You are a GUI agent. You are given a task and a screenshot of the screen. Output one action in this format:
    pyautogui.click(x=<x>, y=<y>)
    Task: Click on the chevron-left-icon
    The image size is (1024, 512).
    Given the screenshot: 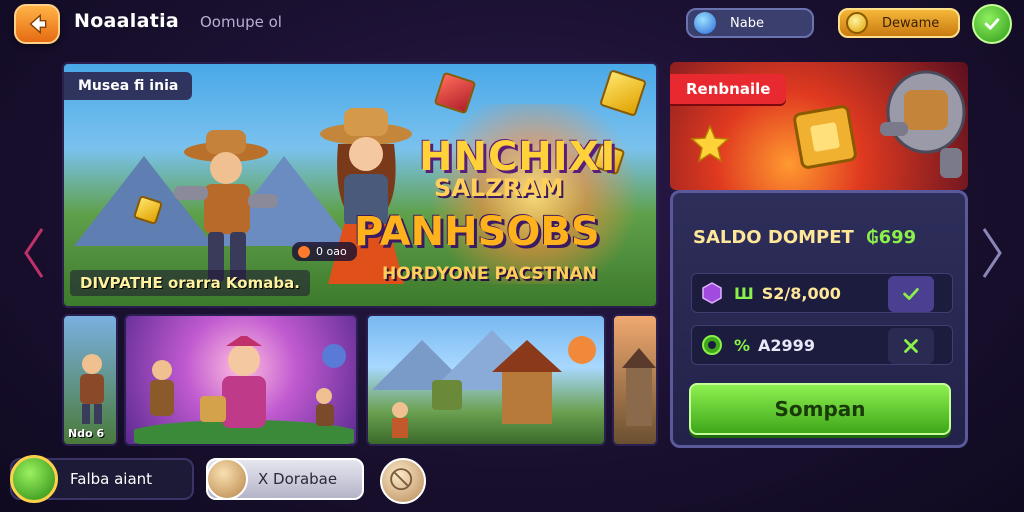 What is the action you would take?
    pyautogui.click(x=34, y=253)
    